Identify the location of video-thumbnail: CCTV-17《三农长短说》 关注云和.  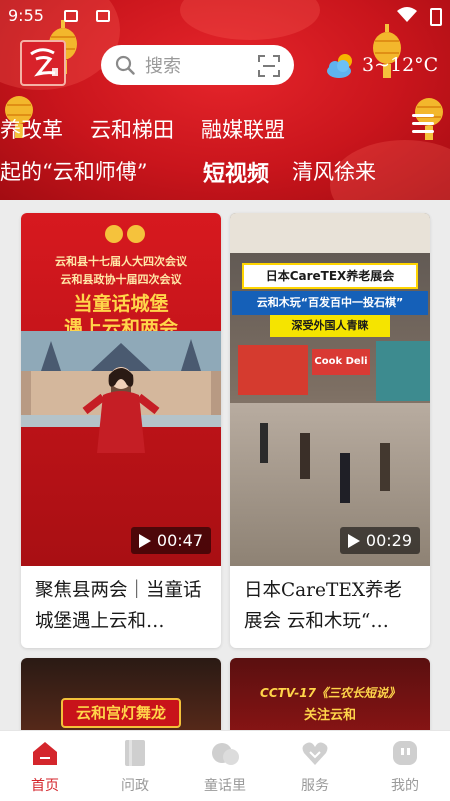
(330, 698).